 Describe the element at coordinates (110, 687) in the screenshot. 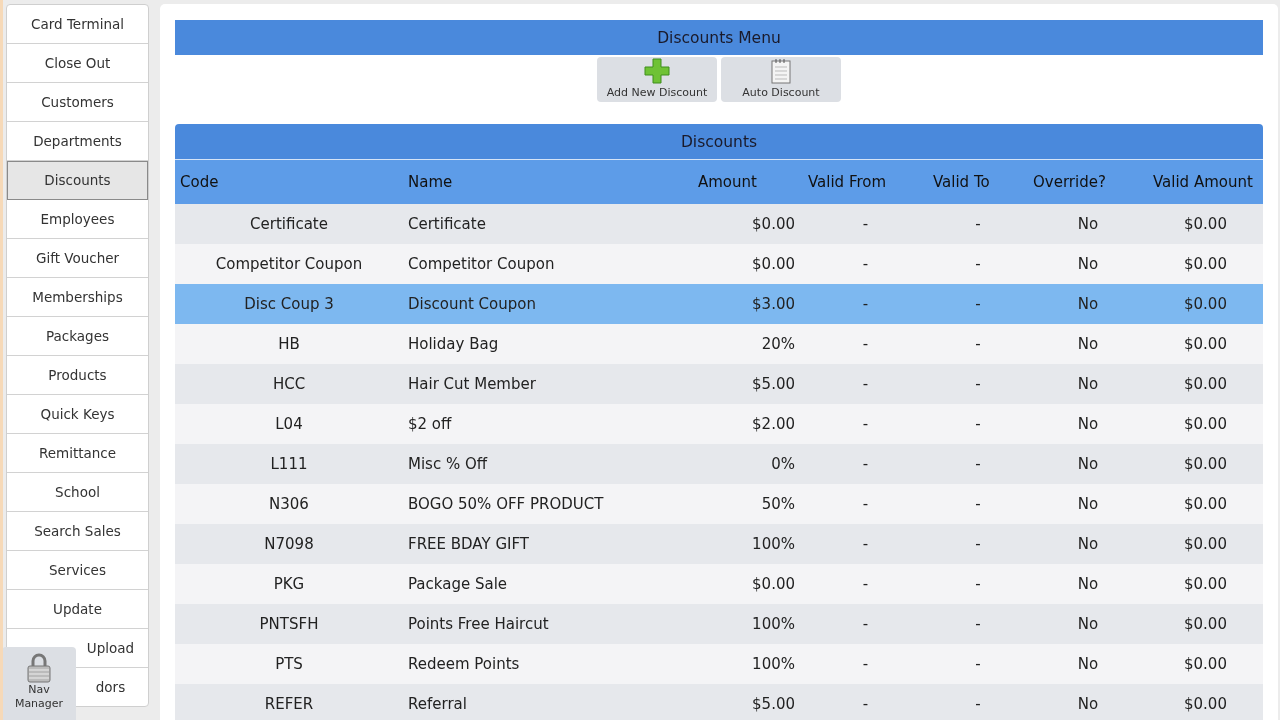

I see `sidebar-item: dors` at that location.